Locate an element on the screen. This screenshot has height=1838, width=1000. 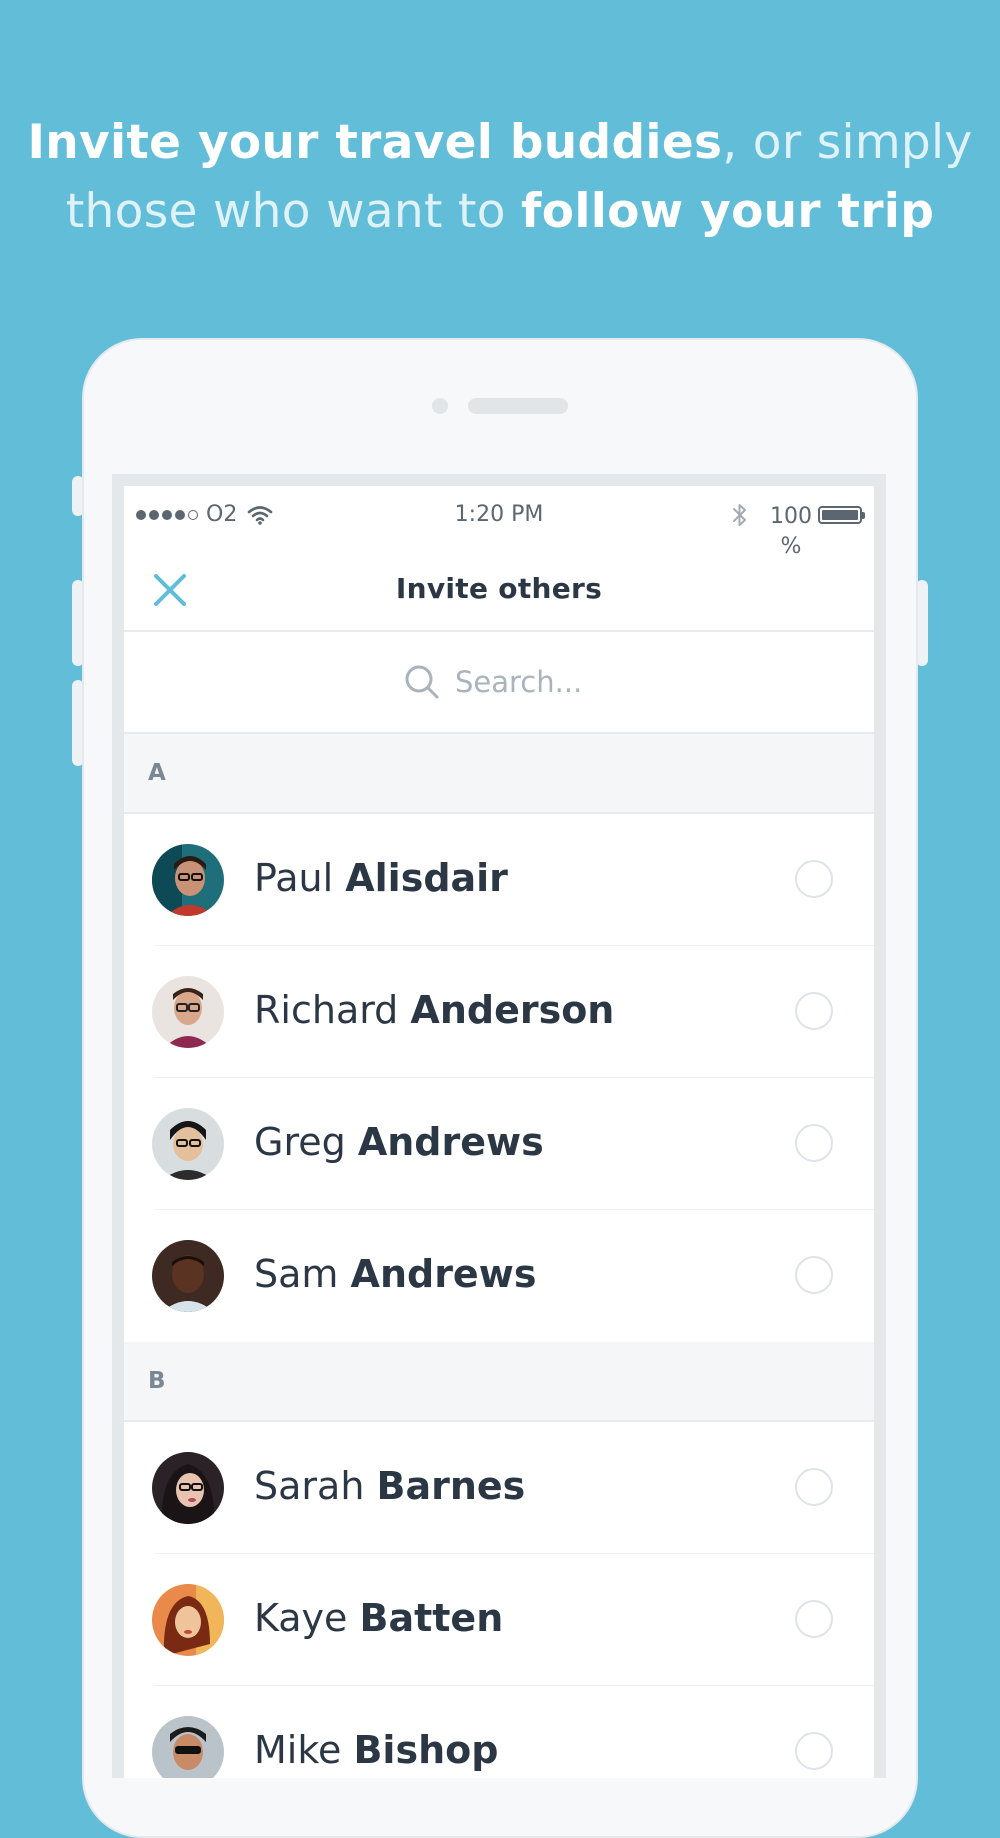
search-bar is located at coordinates (499, 683).